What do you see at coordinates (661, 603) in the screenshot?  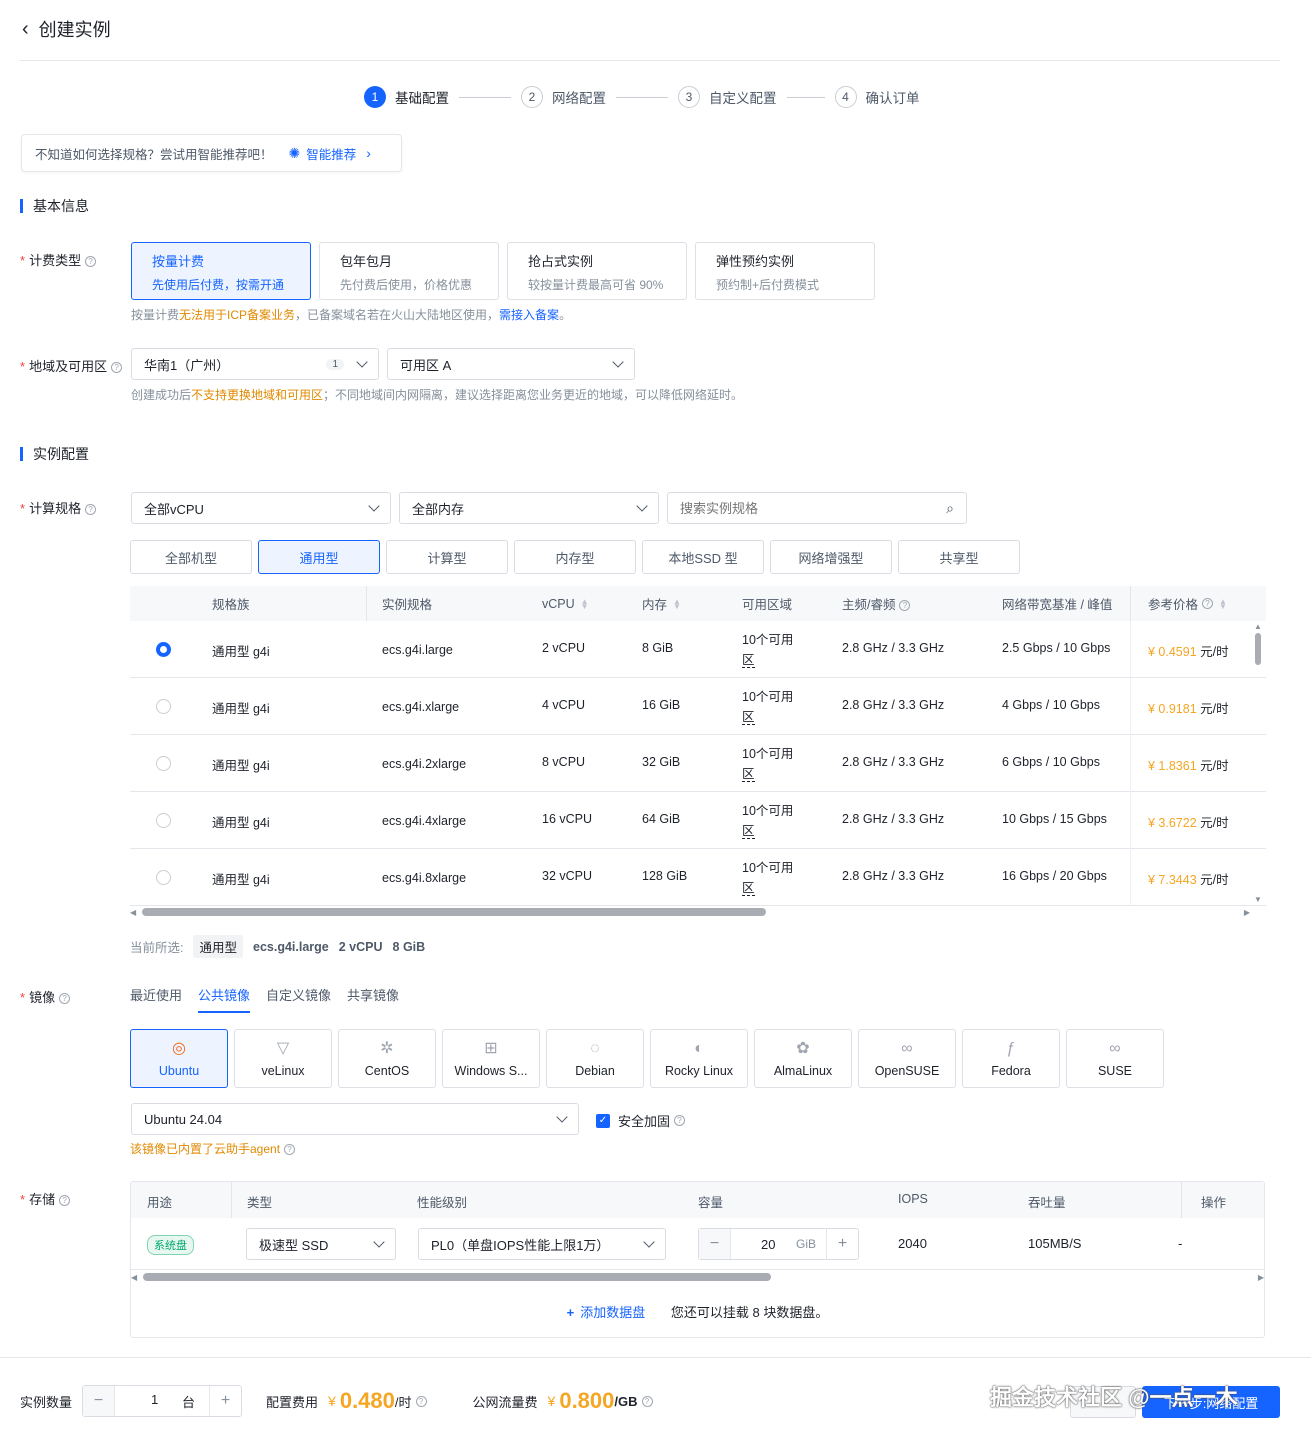 I see `column-header-sortable: 内存 ▲ ▼` at bounding box center [661, 603].